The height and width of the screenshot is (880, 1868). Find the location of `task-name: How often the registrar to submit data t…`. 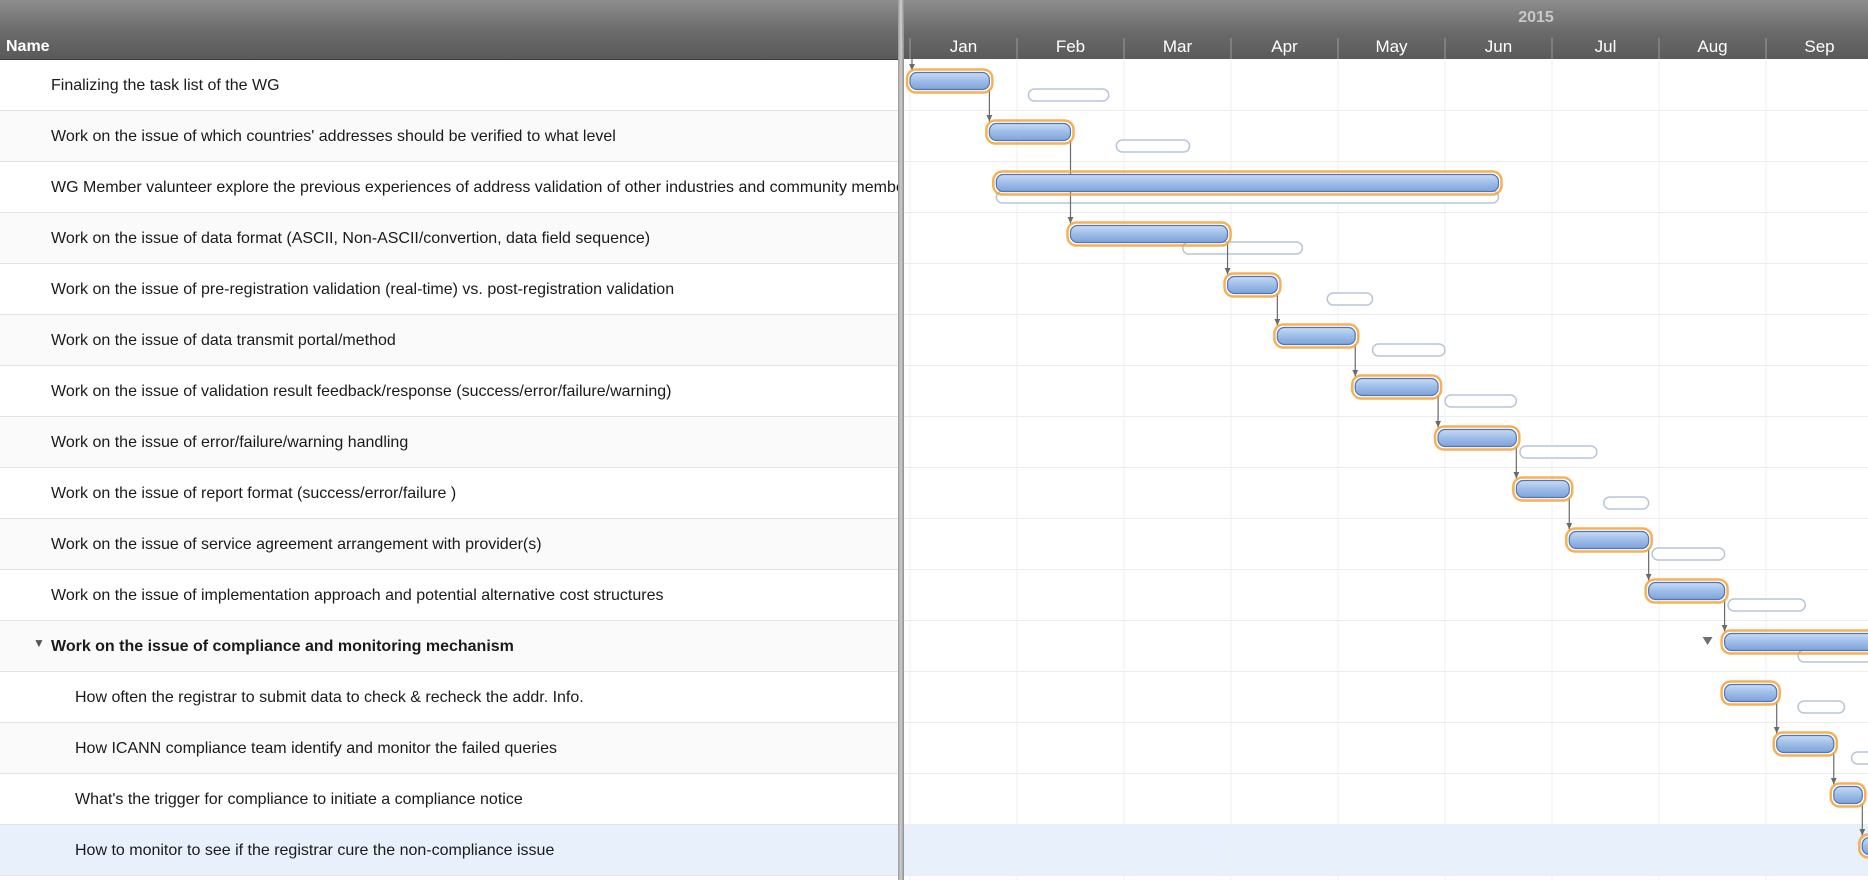

task-name: How often the registrar to submit data t… is located at coordinates (329, 697).